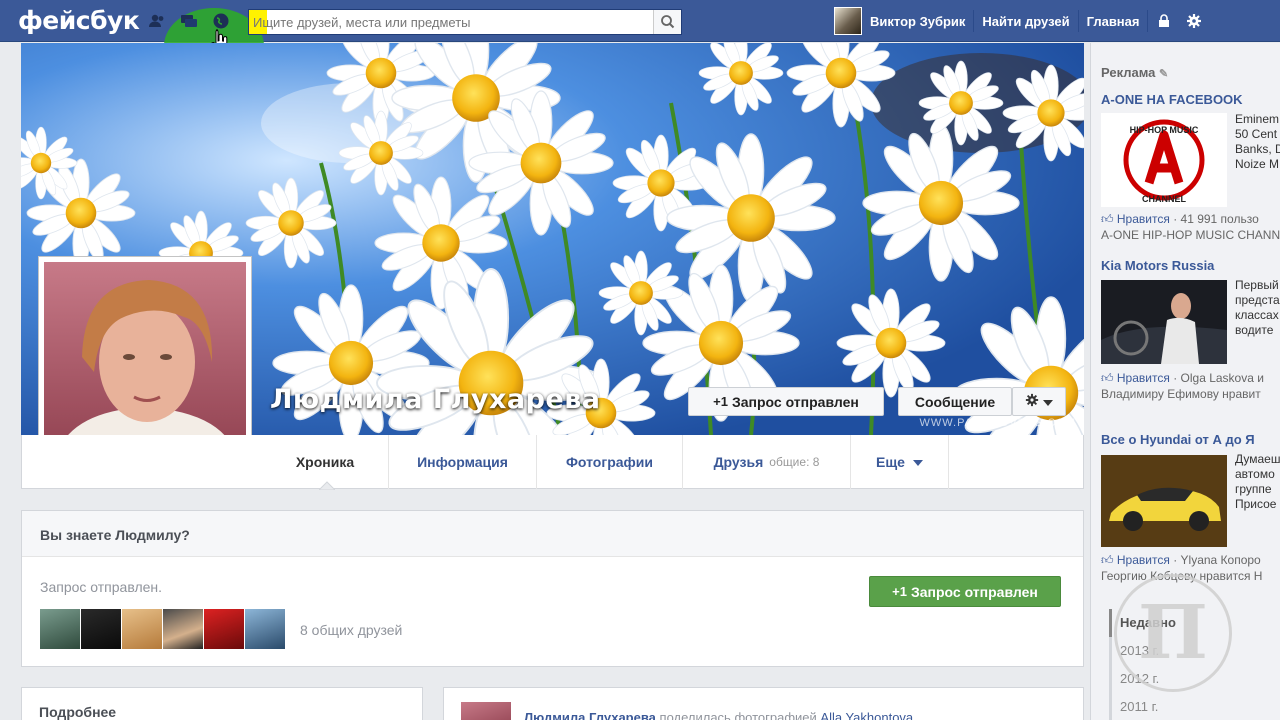  I want to click on more-info-title: Подробнее, so click(78, 712).